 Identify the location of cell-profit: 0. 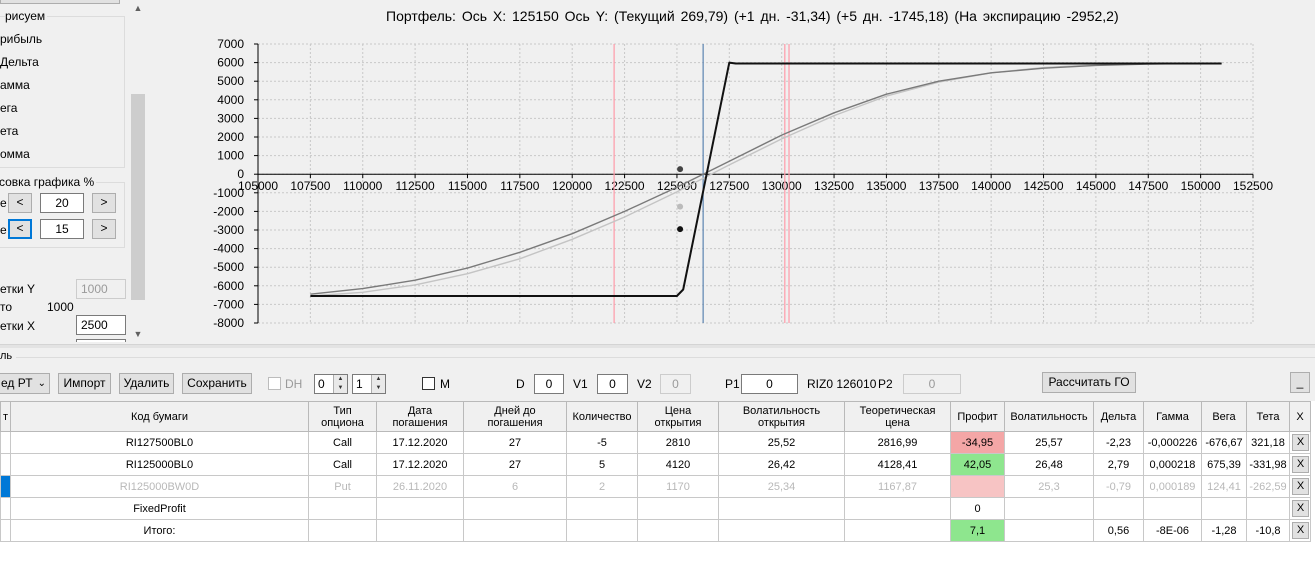
(977, 508).